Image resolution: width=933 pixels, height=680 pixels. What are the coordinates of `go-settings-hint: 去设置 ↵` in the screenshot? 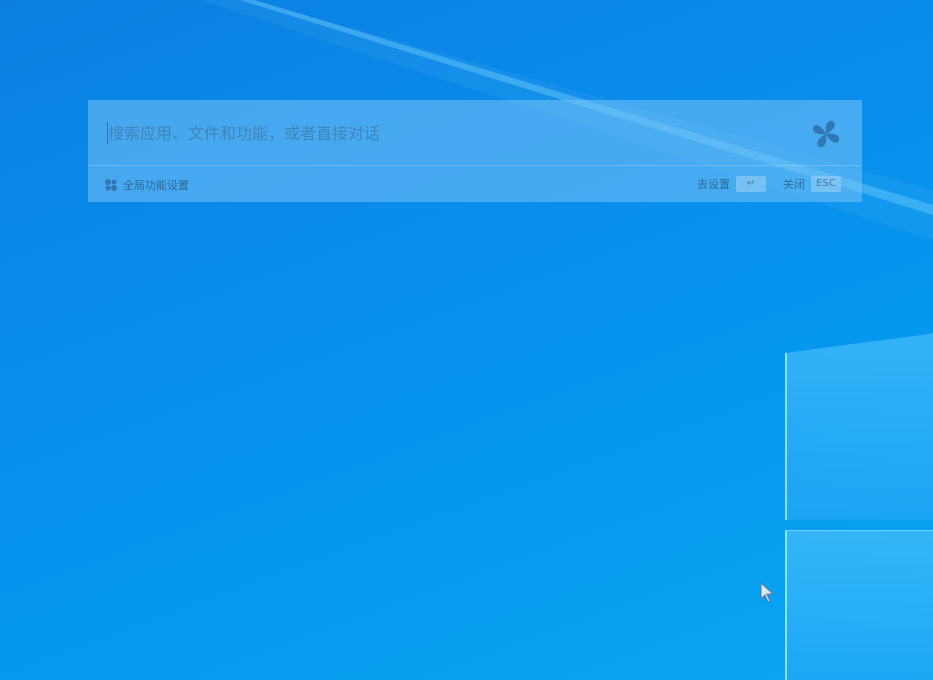 It's located at (731, 184).